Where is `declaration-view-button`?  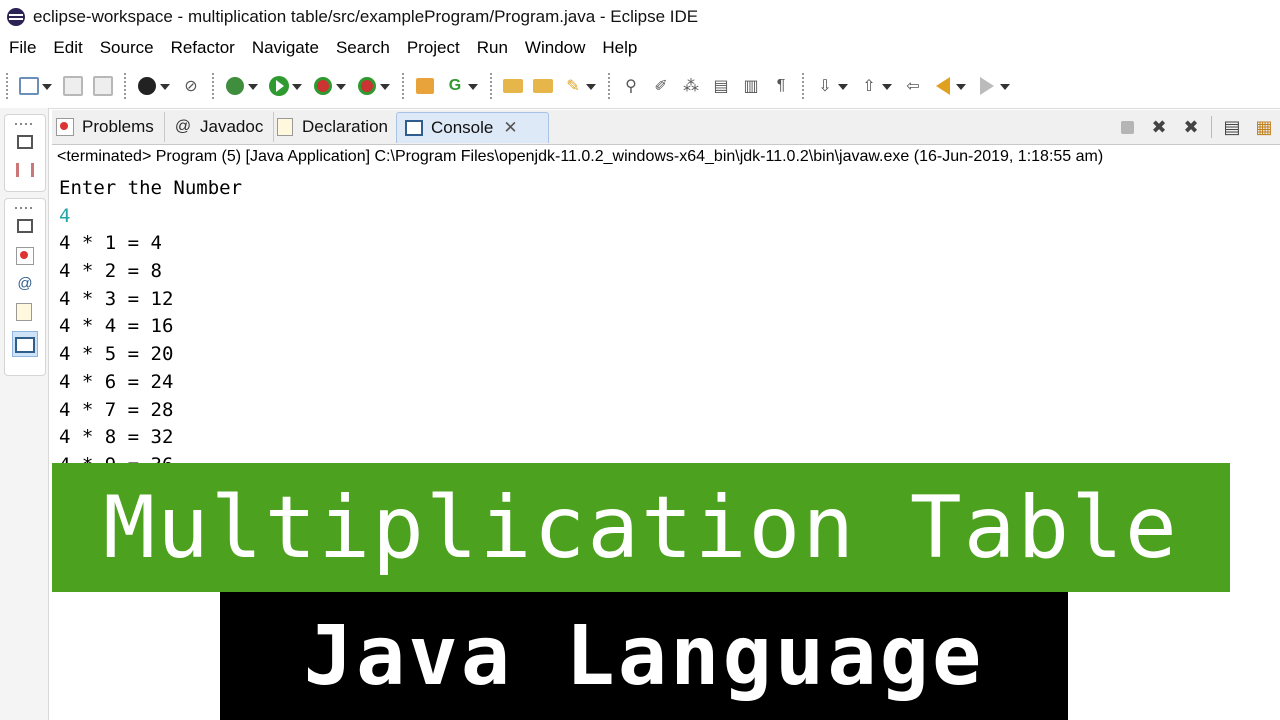 declaration-view-button is located at coordinates (25, 312).